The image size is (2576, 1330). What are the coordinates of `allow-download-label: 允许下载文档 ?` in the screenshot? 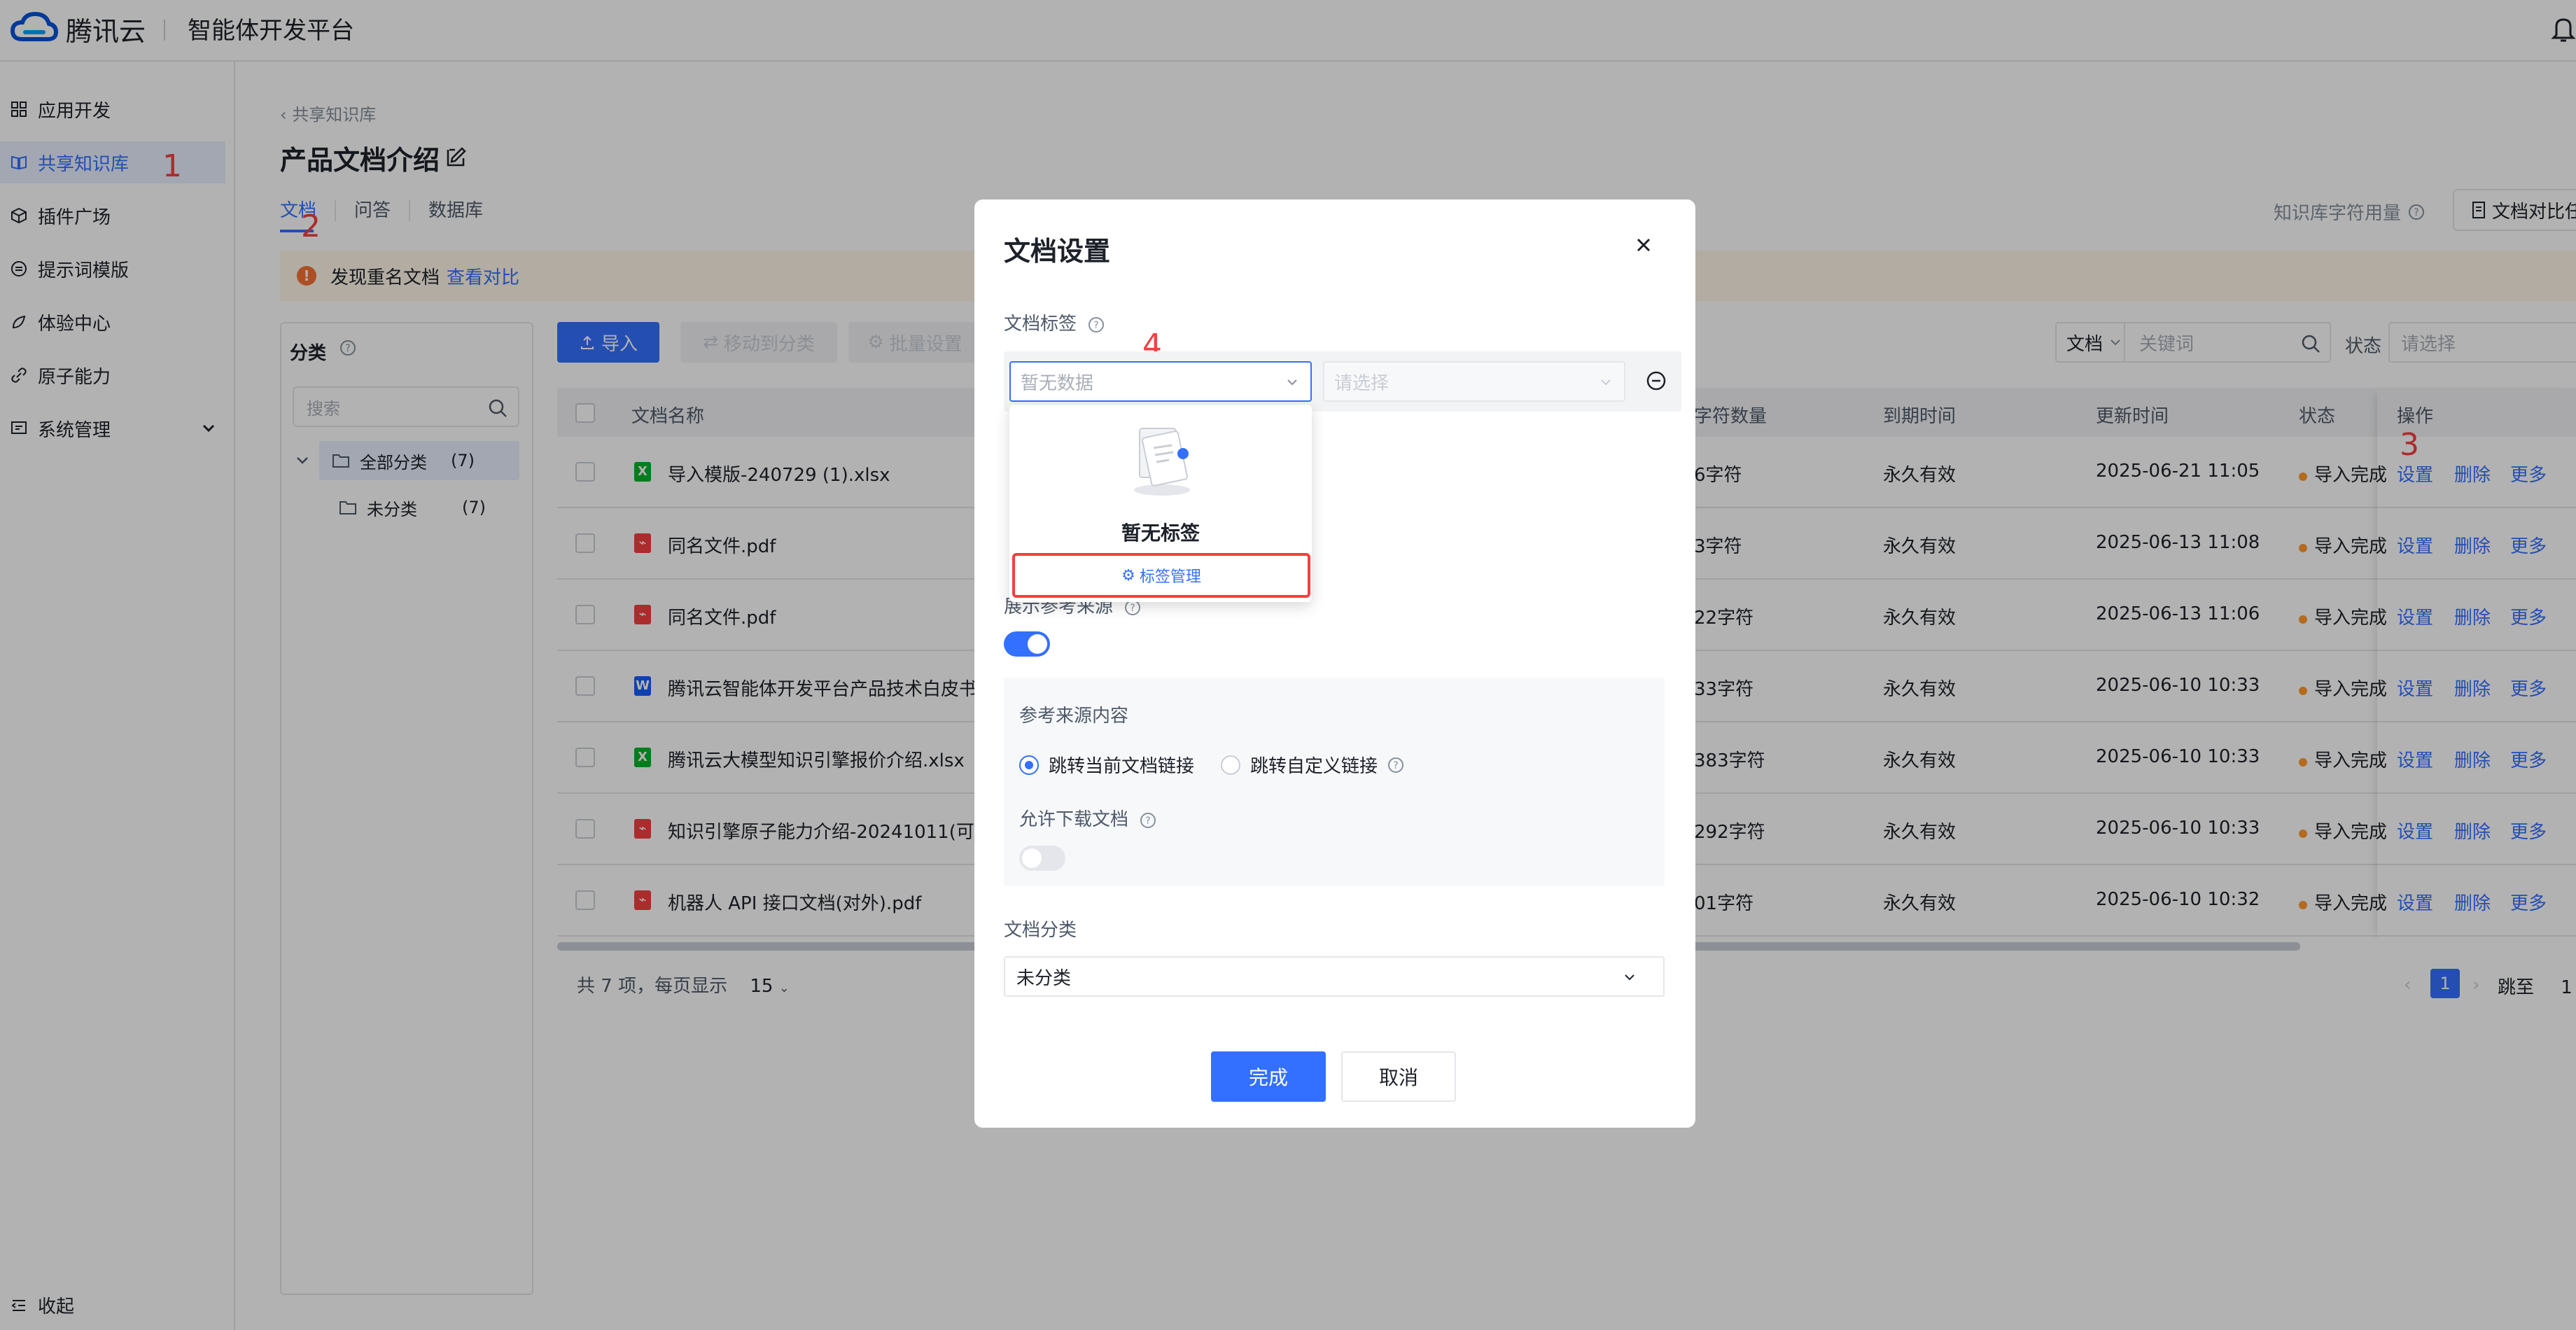 It's located at (1087, 818).